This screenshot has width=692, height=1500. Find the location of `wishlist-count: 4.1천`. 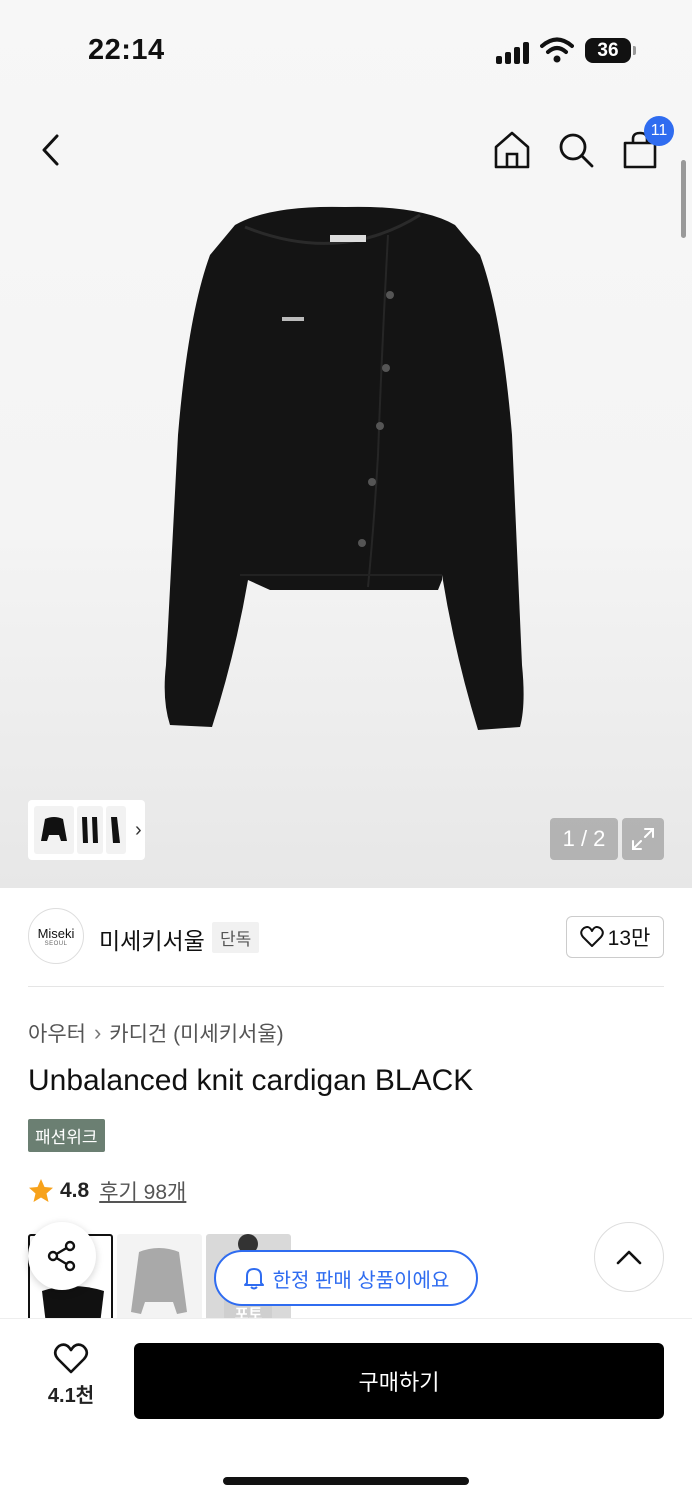

wishlist-count: 4.1천 is located at coordinates (71, 1396).